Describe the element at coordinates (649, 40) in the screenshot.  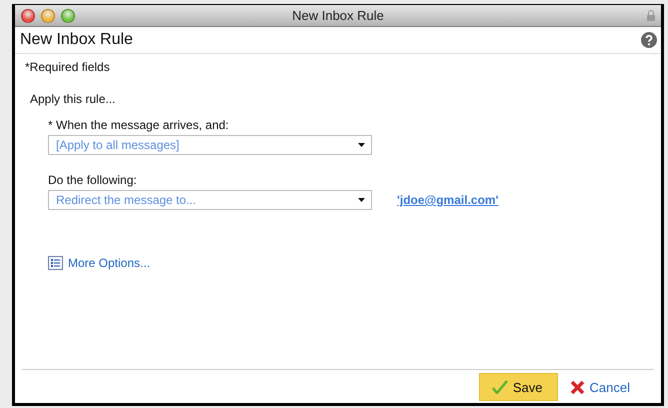
I see `help-icon` at that location.